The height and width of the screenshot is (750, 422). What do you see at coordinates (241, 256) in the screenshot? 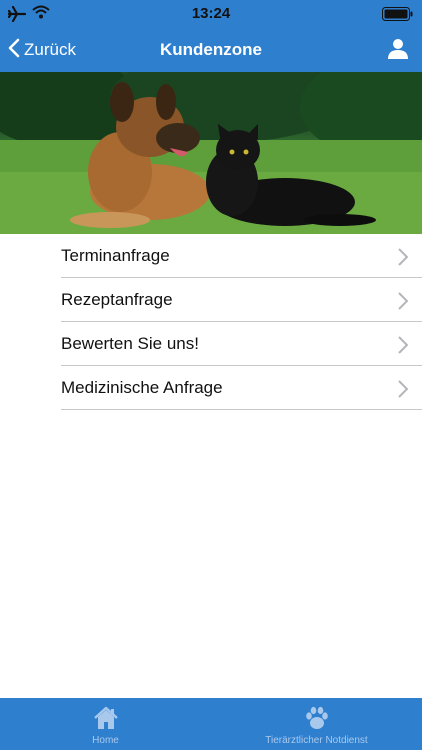
I see `menu-item-terminanfrage: Terminanfrage` at bounding box center [241, 256].